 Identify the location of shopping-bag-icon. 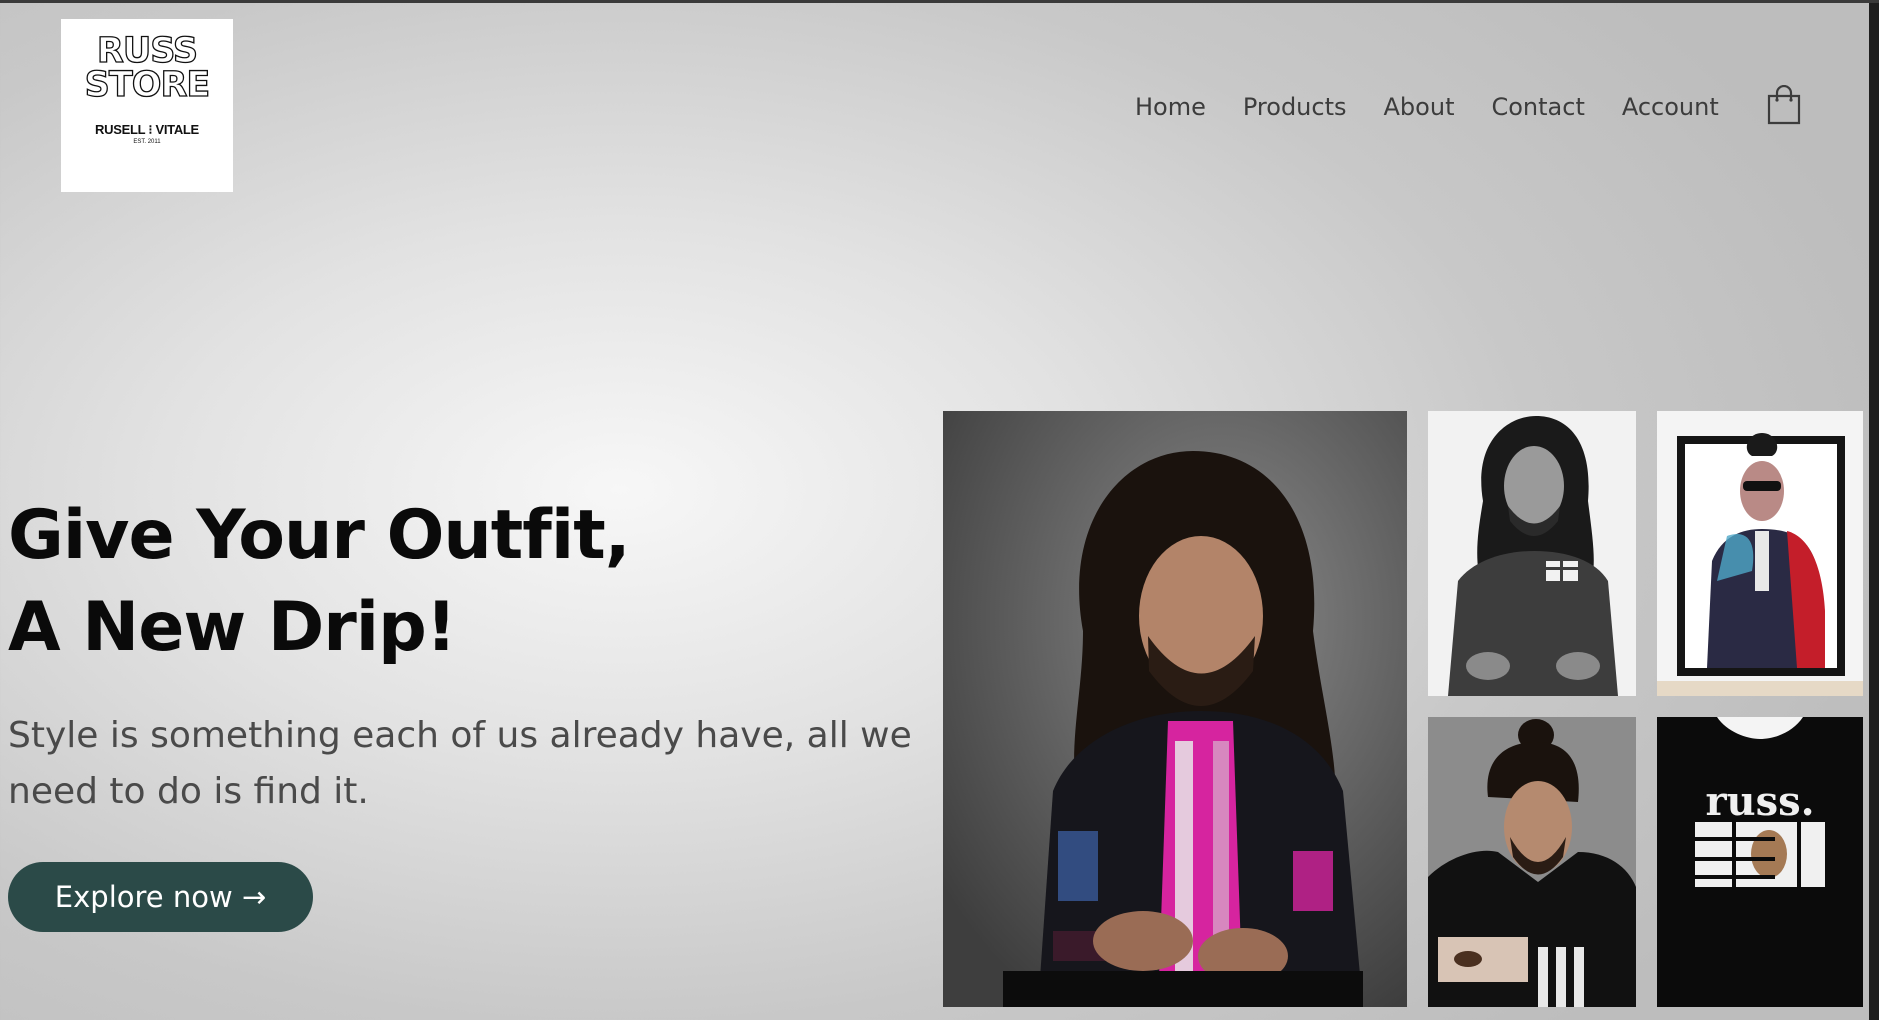
(1784, 104).